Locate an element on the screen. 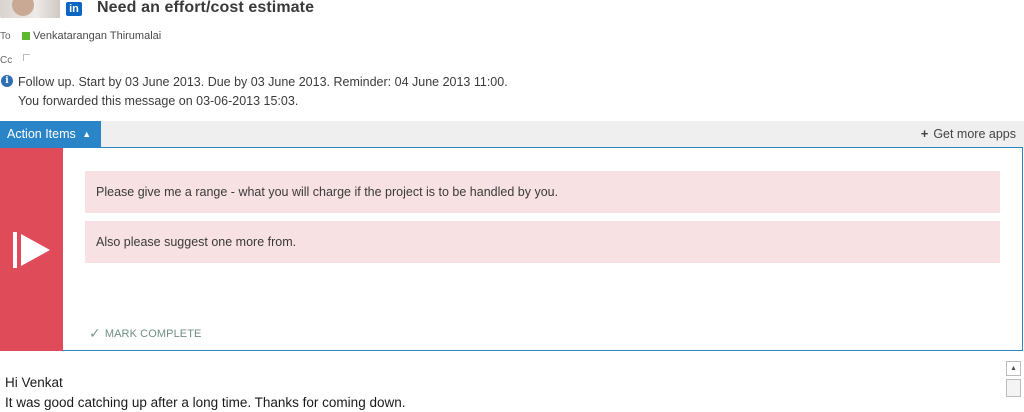 The height and width of the screenshot is (412, 1024). to-label: To is located at coordinates (5, 36).